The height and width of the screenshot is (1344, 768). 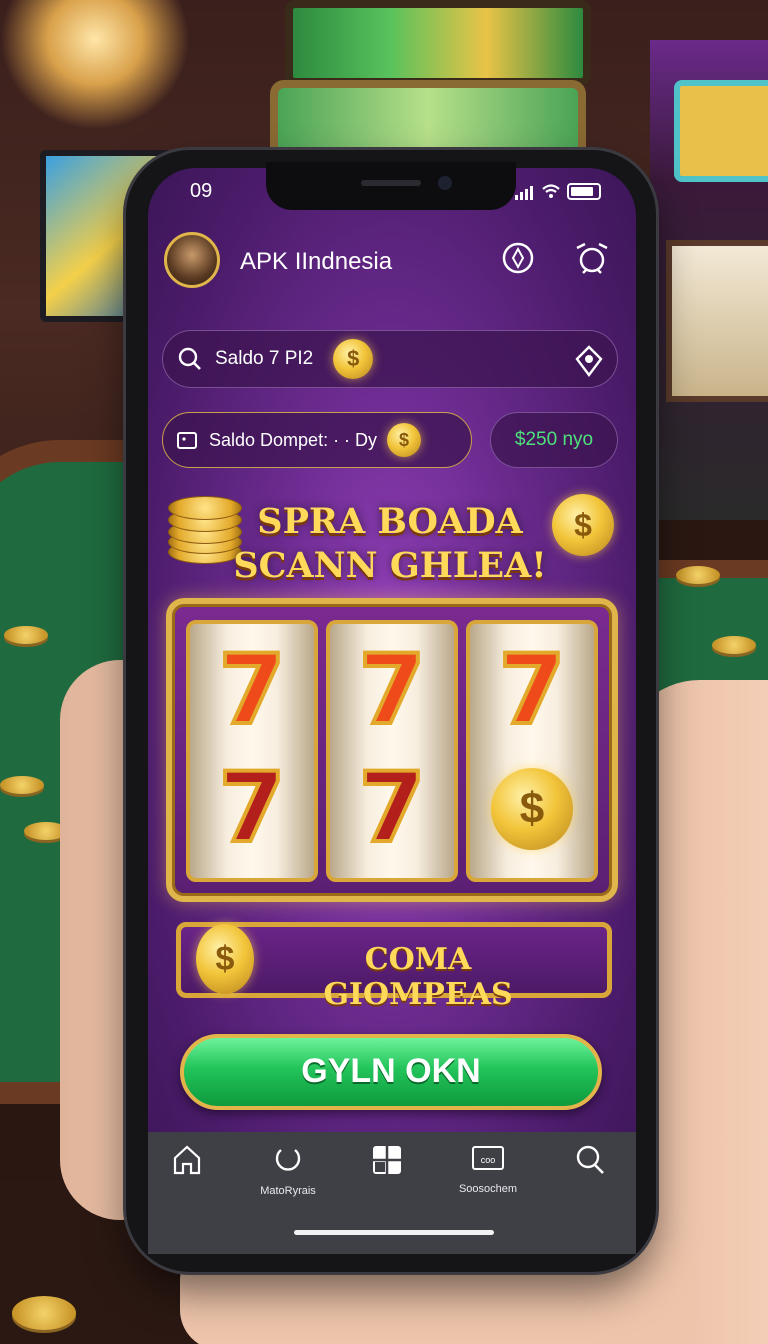 I want to click on home-indicator, so click(x=394, y=1232).